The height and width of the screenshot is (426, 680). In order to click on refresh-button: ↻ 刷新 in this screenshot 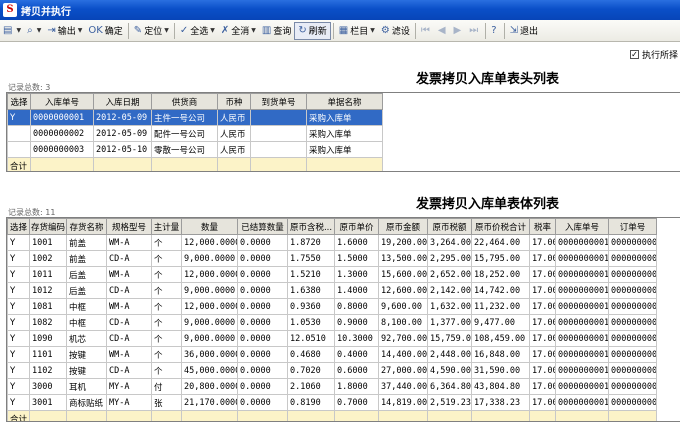, I will do `click(312, 30)`.